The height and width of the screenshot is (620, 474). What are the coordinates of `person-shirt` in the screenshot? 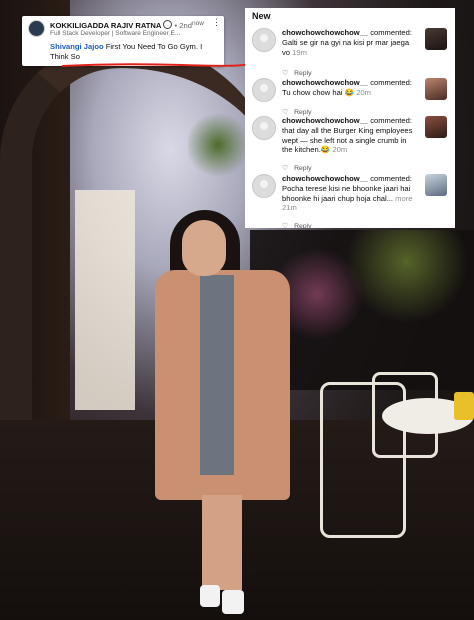 It's located at (217, 375).